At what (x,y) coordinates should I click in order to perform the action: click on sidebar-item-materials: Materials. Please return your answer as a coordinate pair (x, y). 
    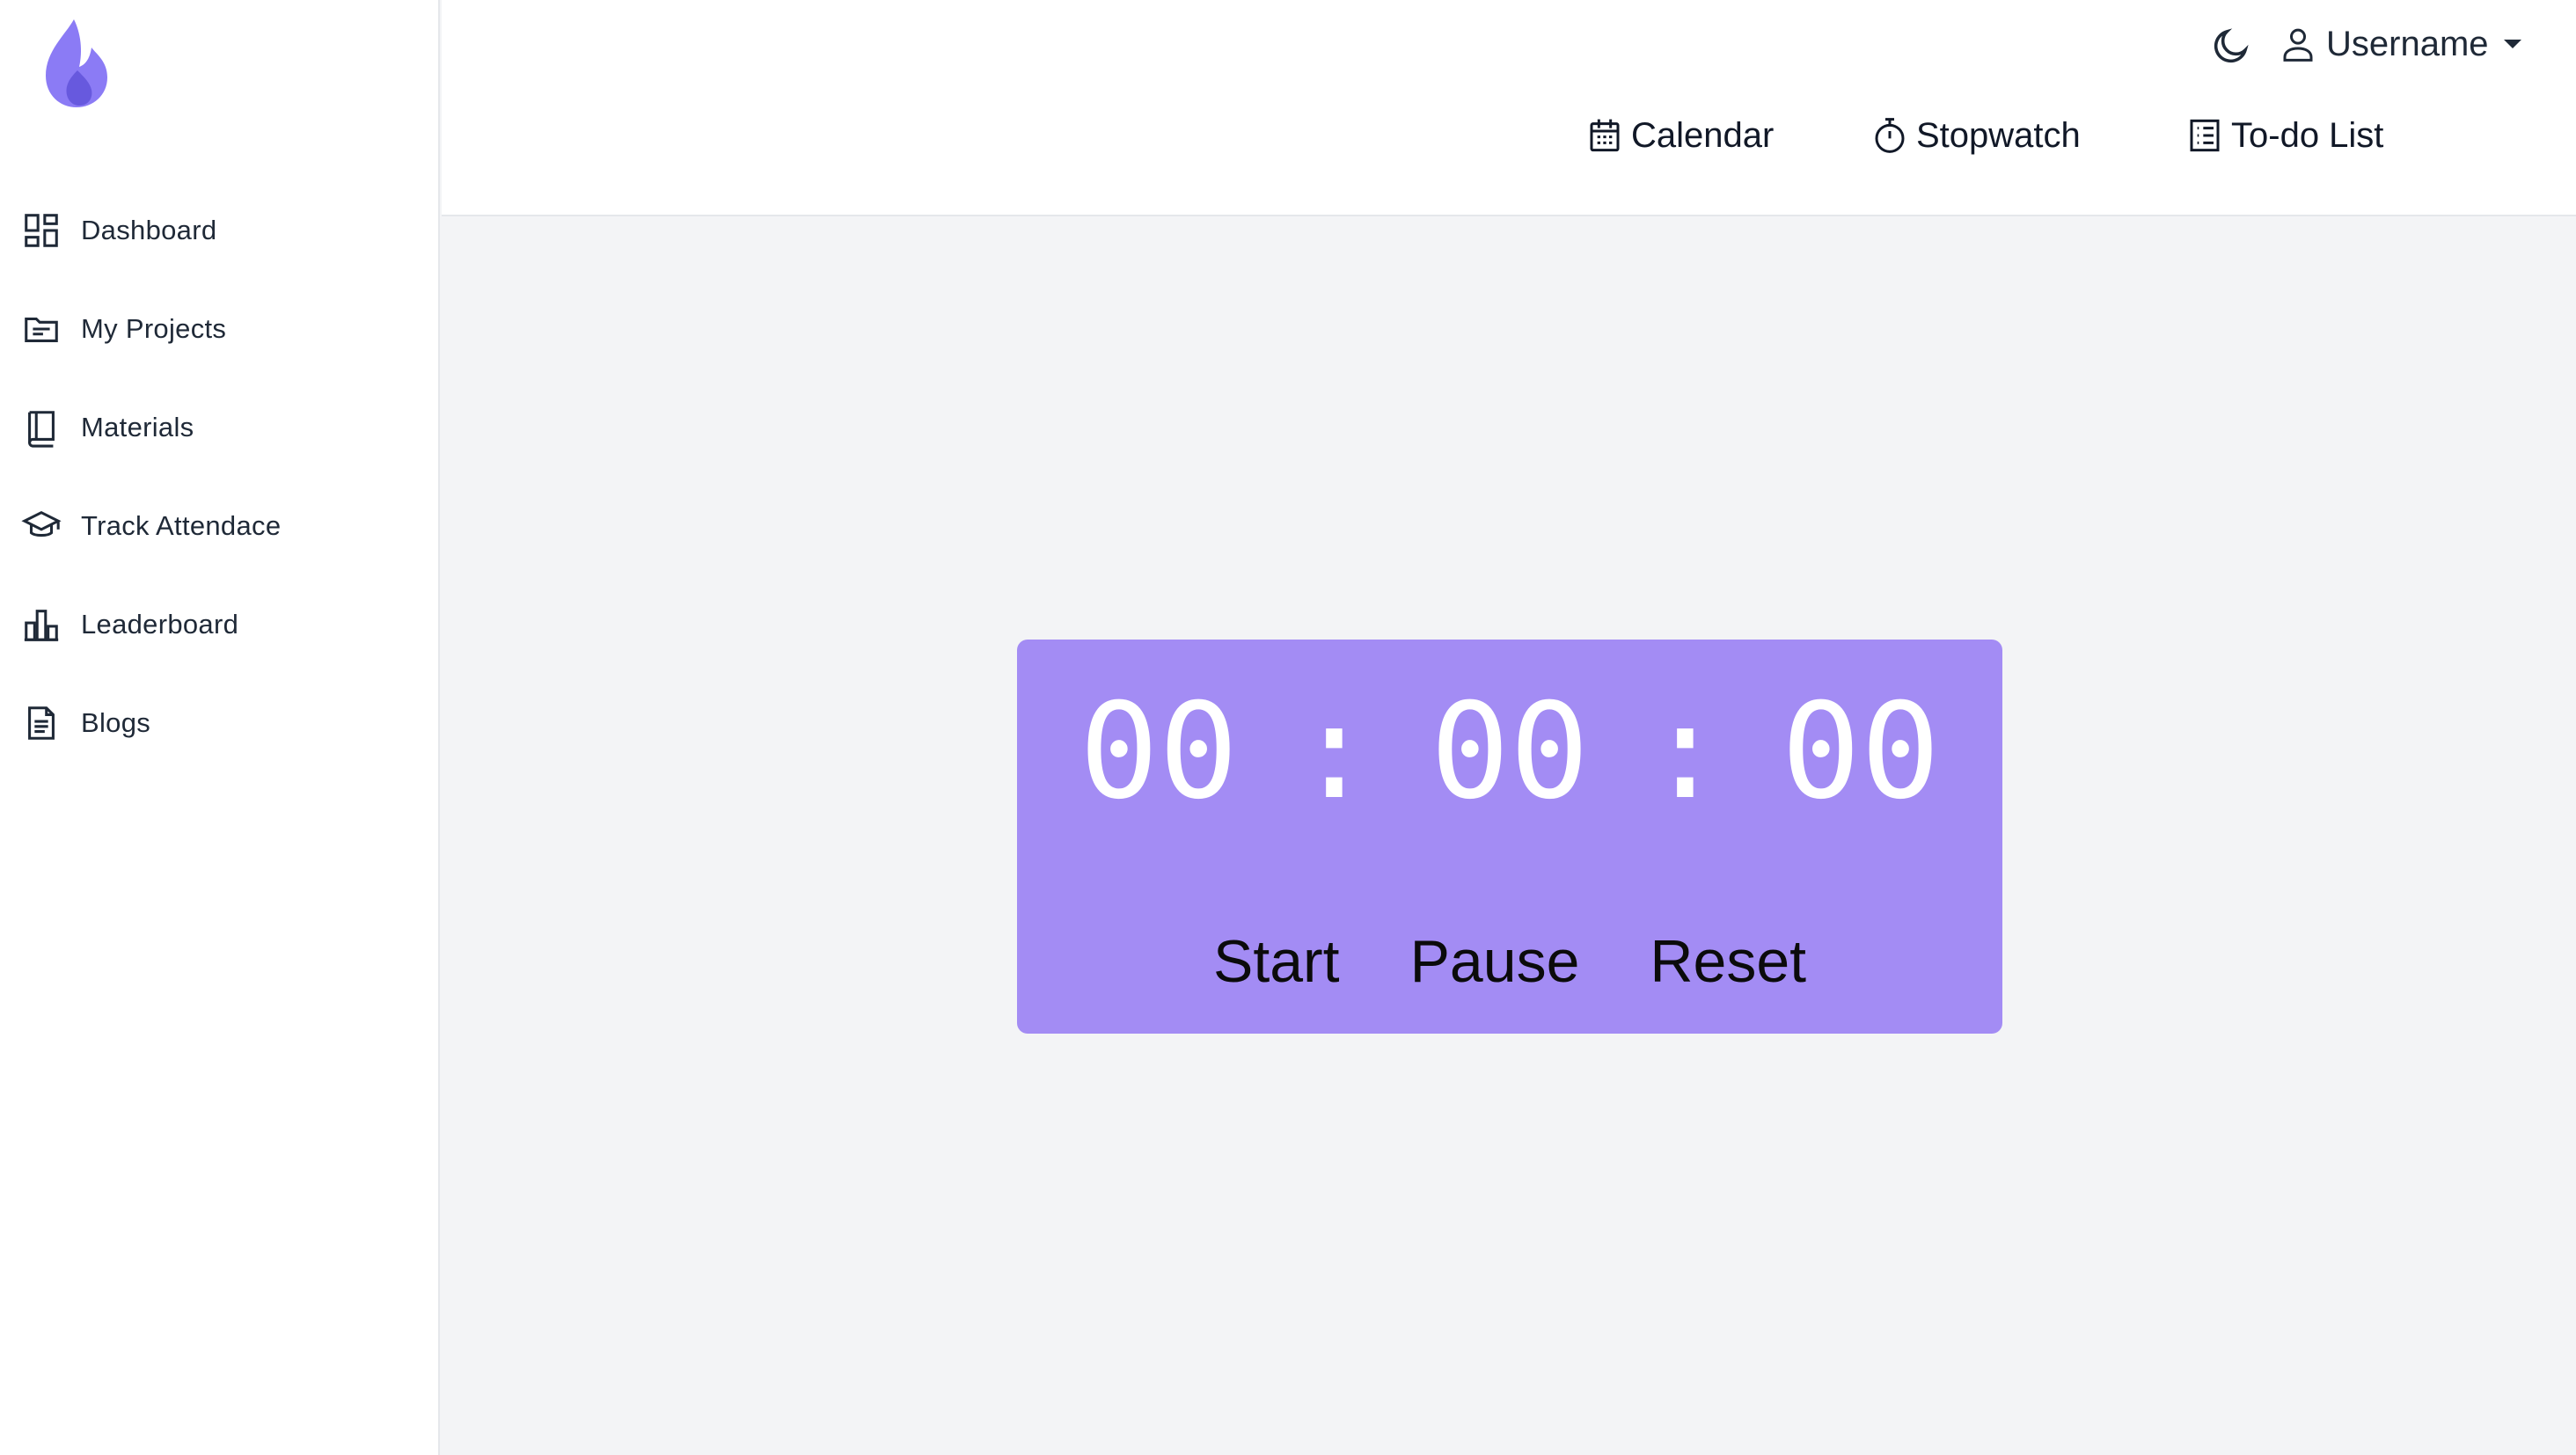
    Looking at the image, I should click on (219, 427).